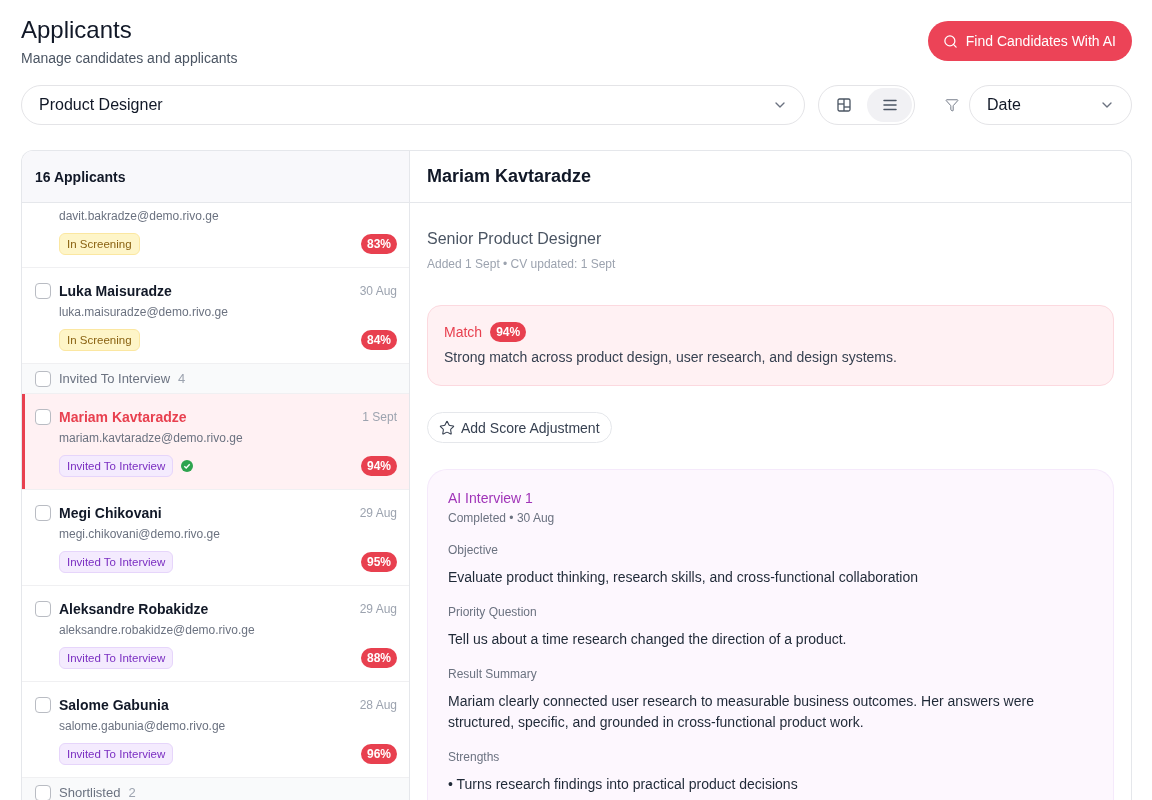  I want to click on view-mode-button, so click(889, 105).